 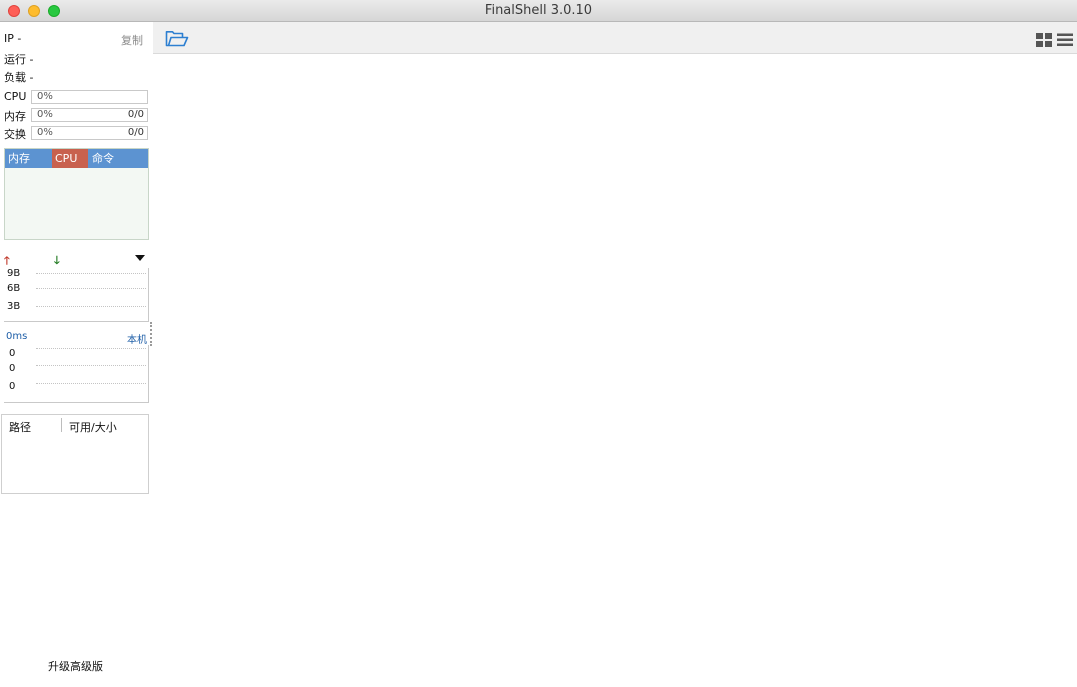 What do you see at coordinates (137, 338) in the screenshot?
I see `ping-host-selector: 本机` at bounding box center [137, 338].